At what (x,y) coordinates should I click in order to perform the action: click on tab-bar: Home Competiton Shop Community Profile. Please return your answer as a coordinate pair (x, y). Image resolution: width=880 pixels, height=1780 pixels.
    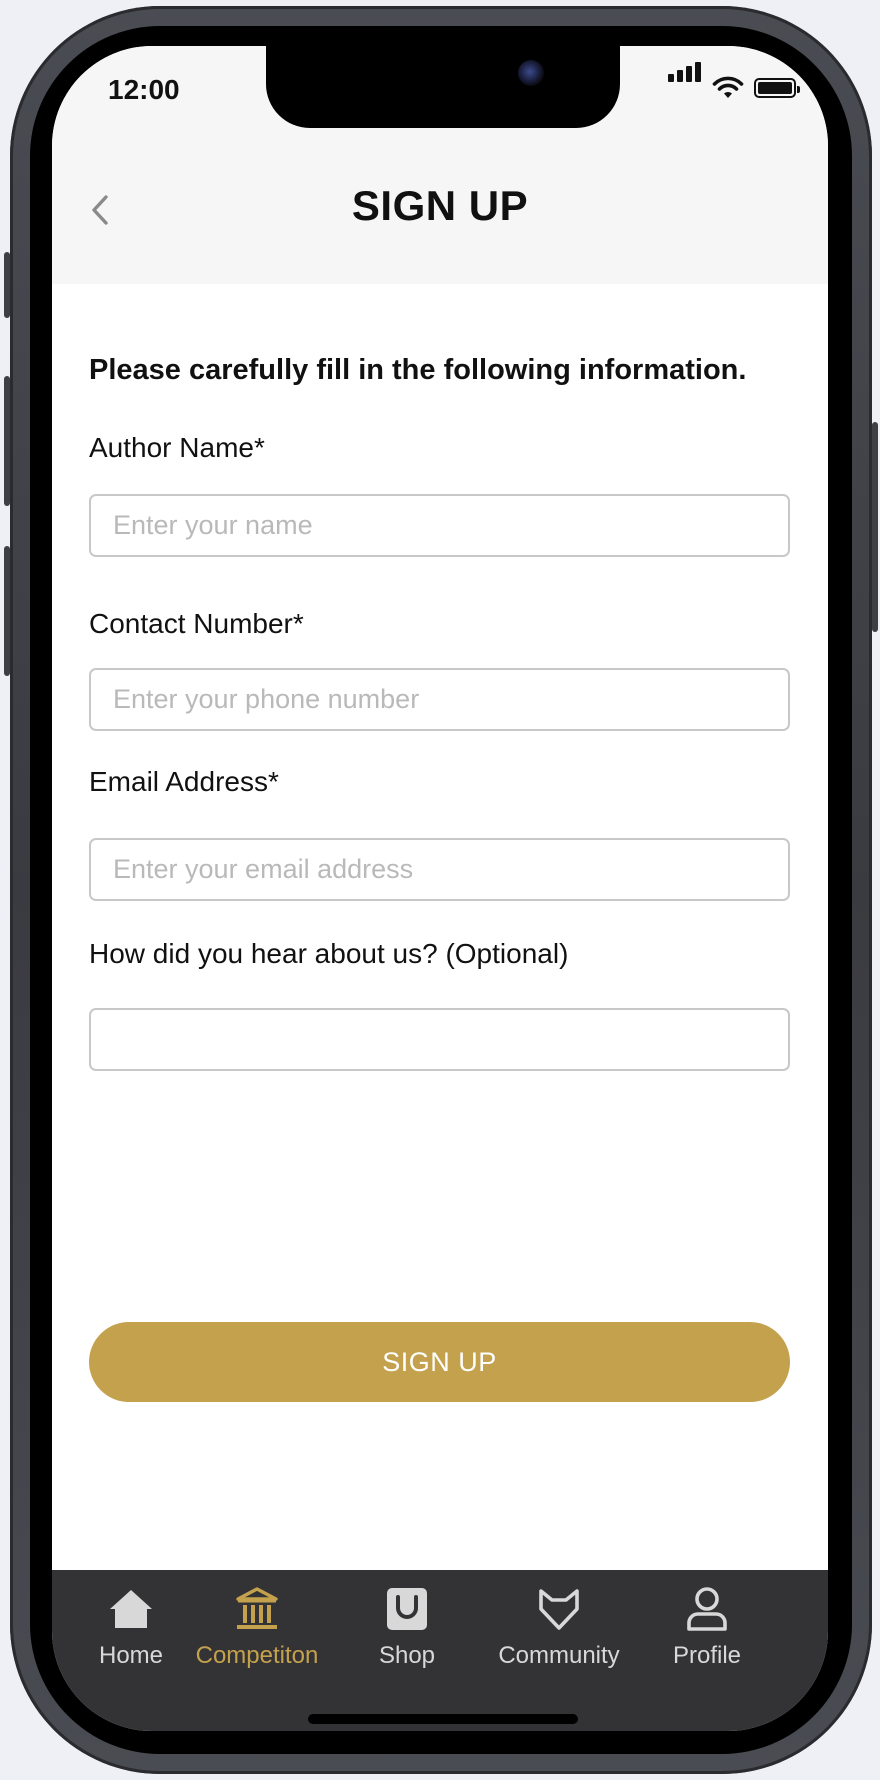
    Looking at the image, I should click on (440, 1650).